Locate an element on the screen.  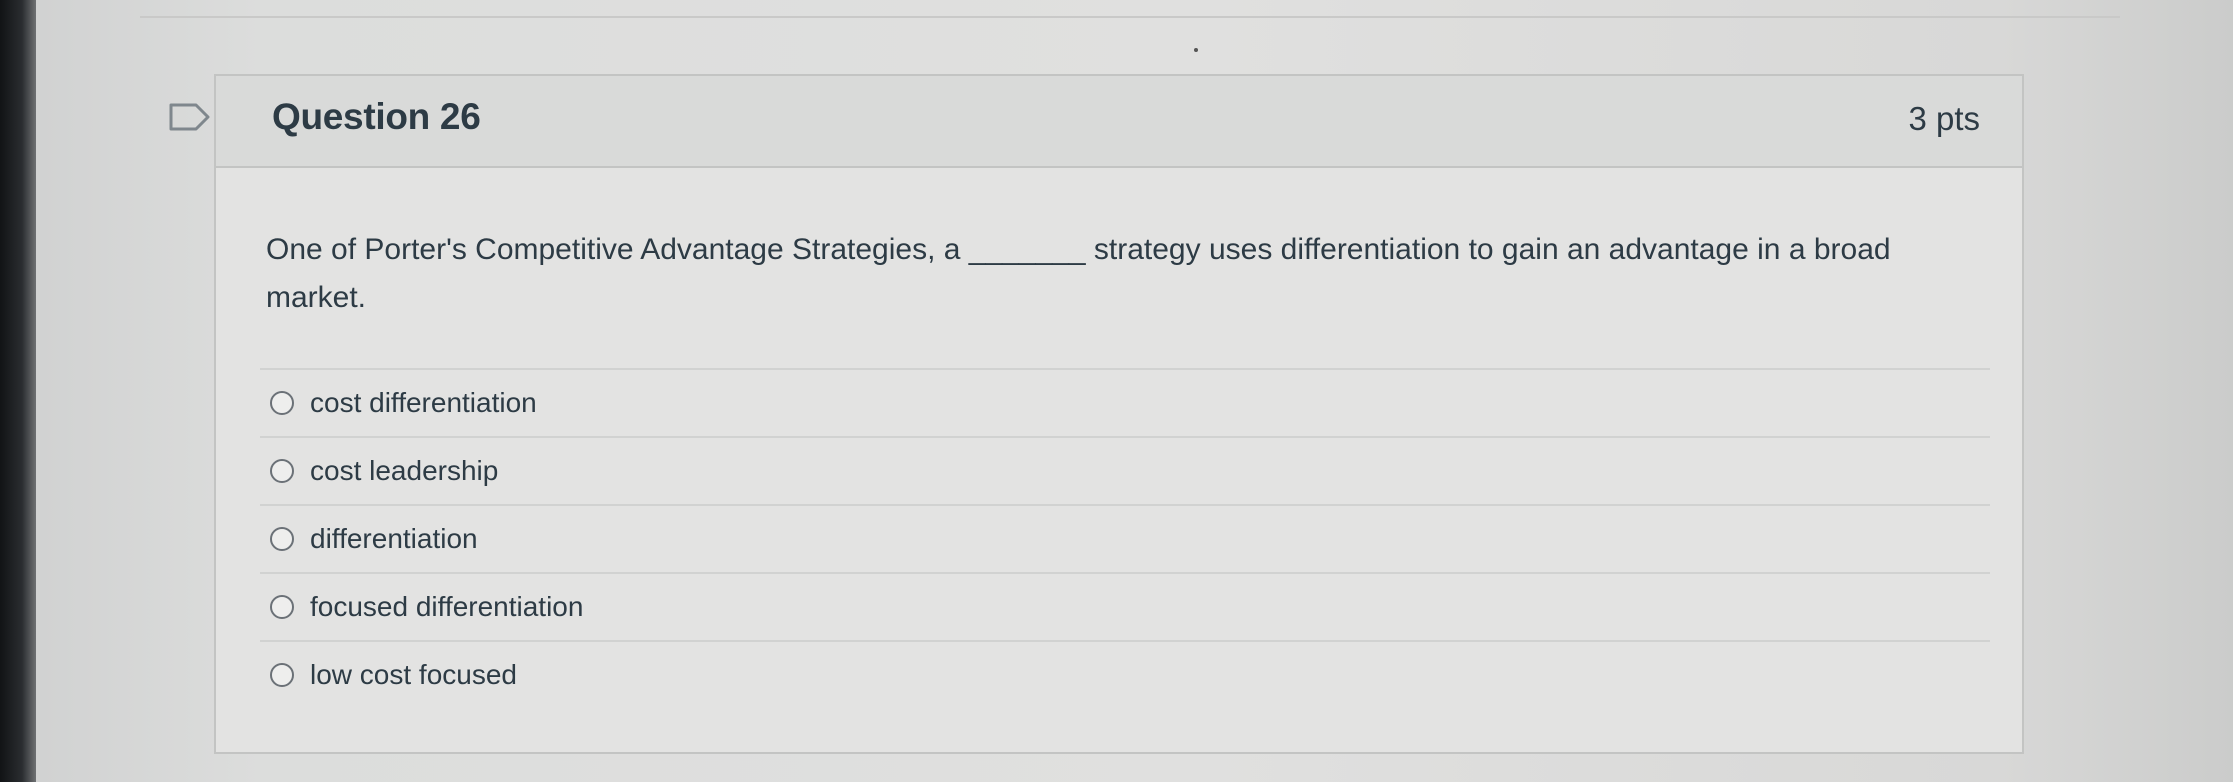
screen-dust-mark is located at coordinates (1196, 50).